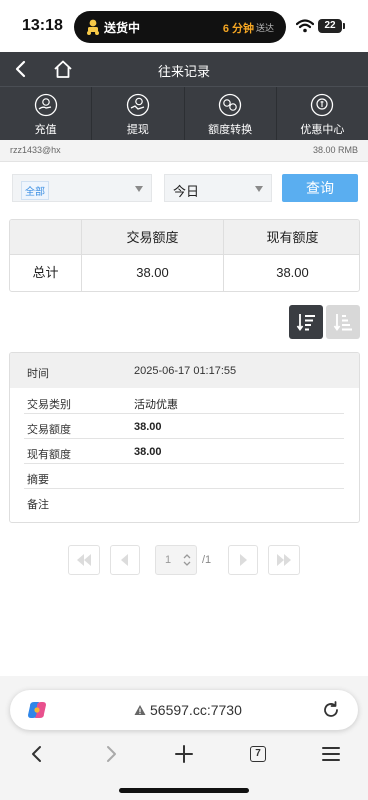  What do you see at coordinates (184, 151) in the screenshot?
I see `account-bar: rzz1433@hx 38.00 RMB` at bounding box center [184, 151].